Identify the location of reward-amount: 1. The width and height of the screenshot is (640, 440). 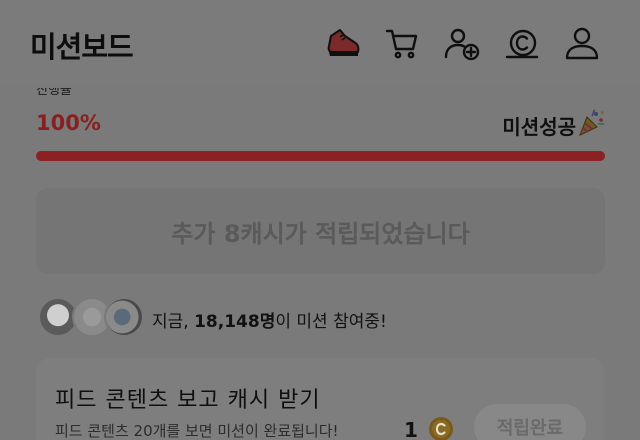
(411, 429).